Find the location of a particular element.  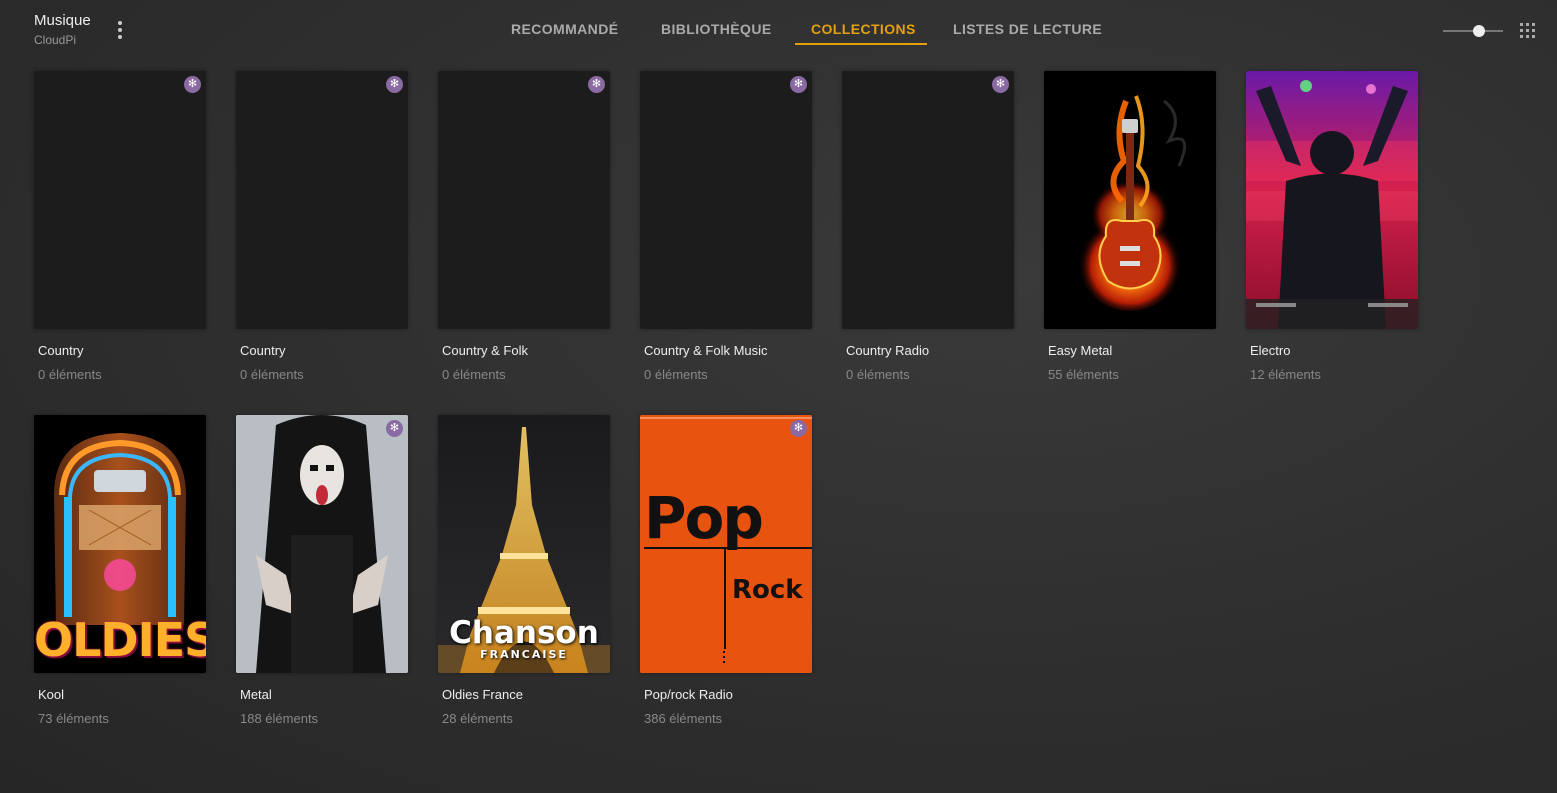

tab-collections: COLLECTIONS is located at coordinates (863, 29).